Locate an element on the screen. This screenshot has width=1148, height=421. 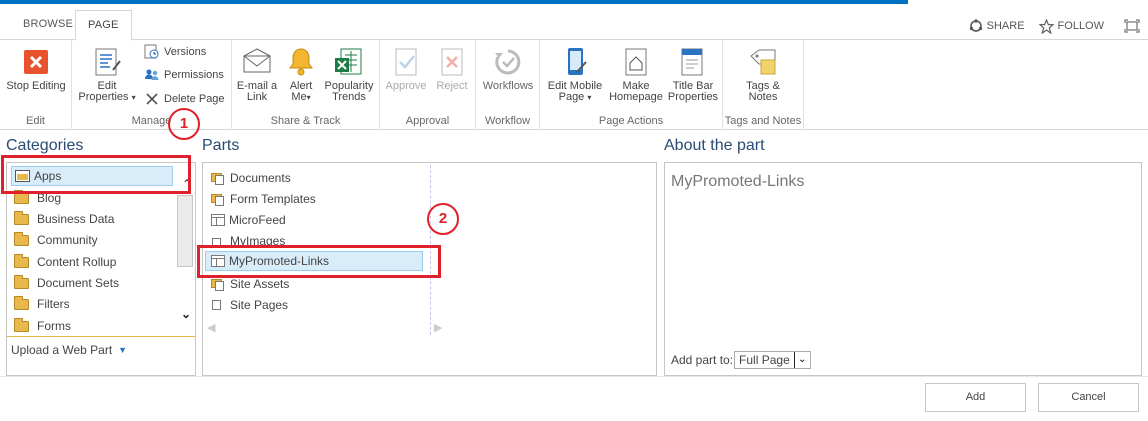
ribbon-tab-bar: BROWSE PAGE SHARE FOLLOW is located at coordinates (574, 23).